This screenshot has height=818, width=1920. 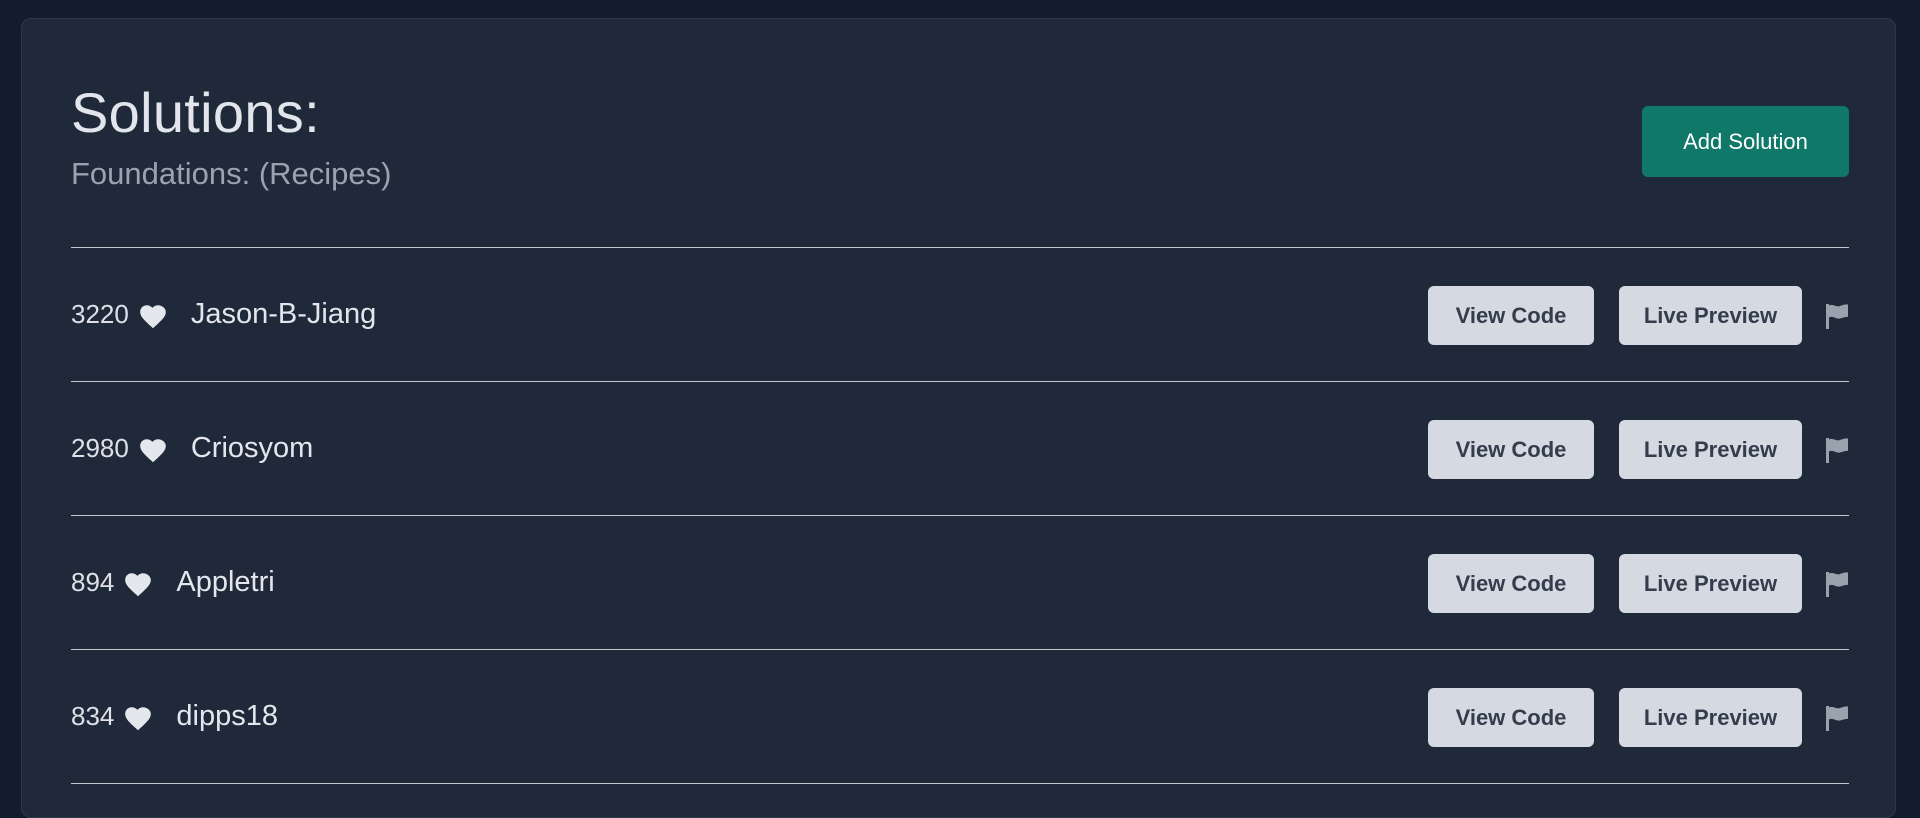 I want to click on like-count: 2980, so click(x=100, y=448).